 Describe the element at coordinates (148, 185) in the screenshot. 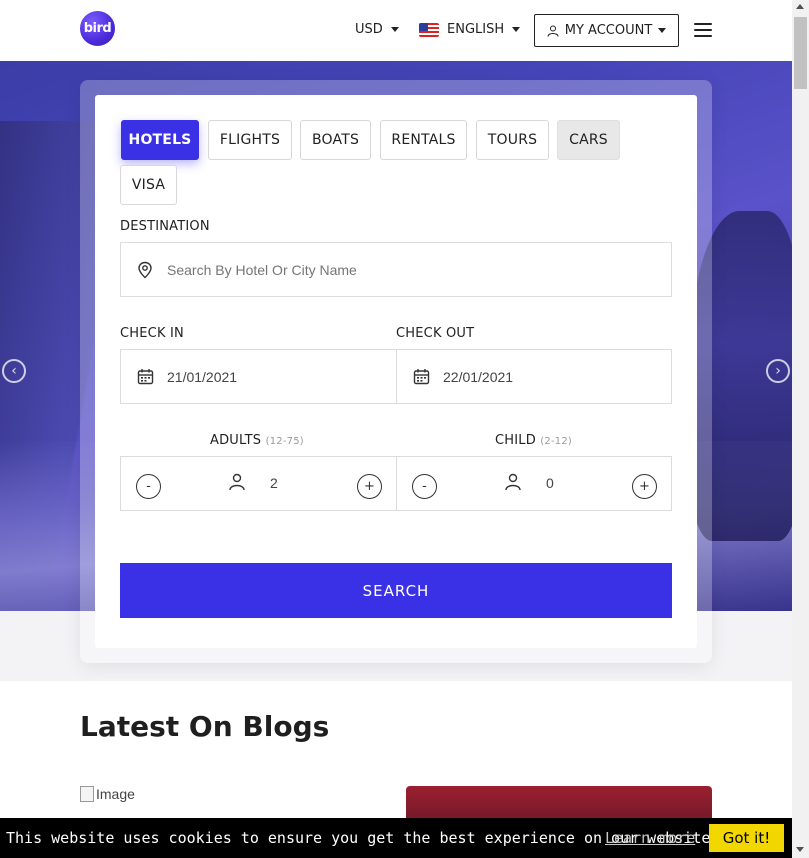

I see `tab-visa: VISA` at that location.